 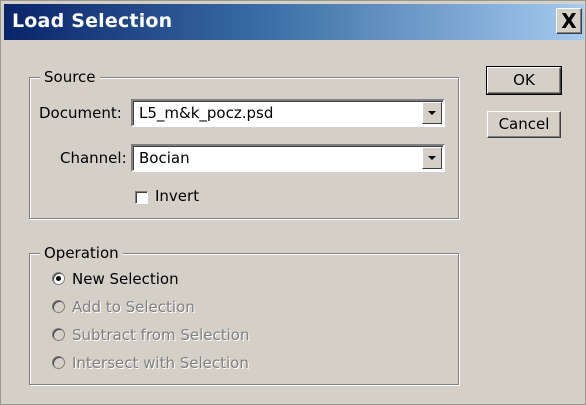 I want to click on close-icon: X, so click(x=569, y=21).